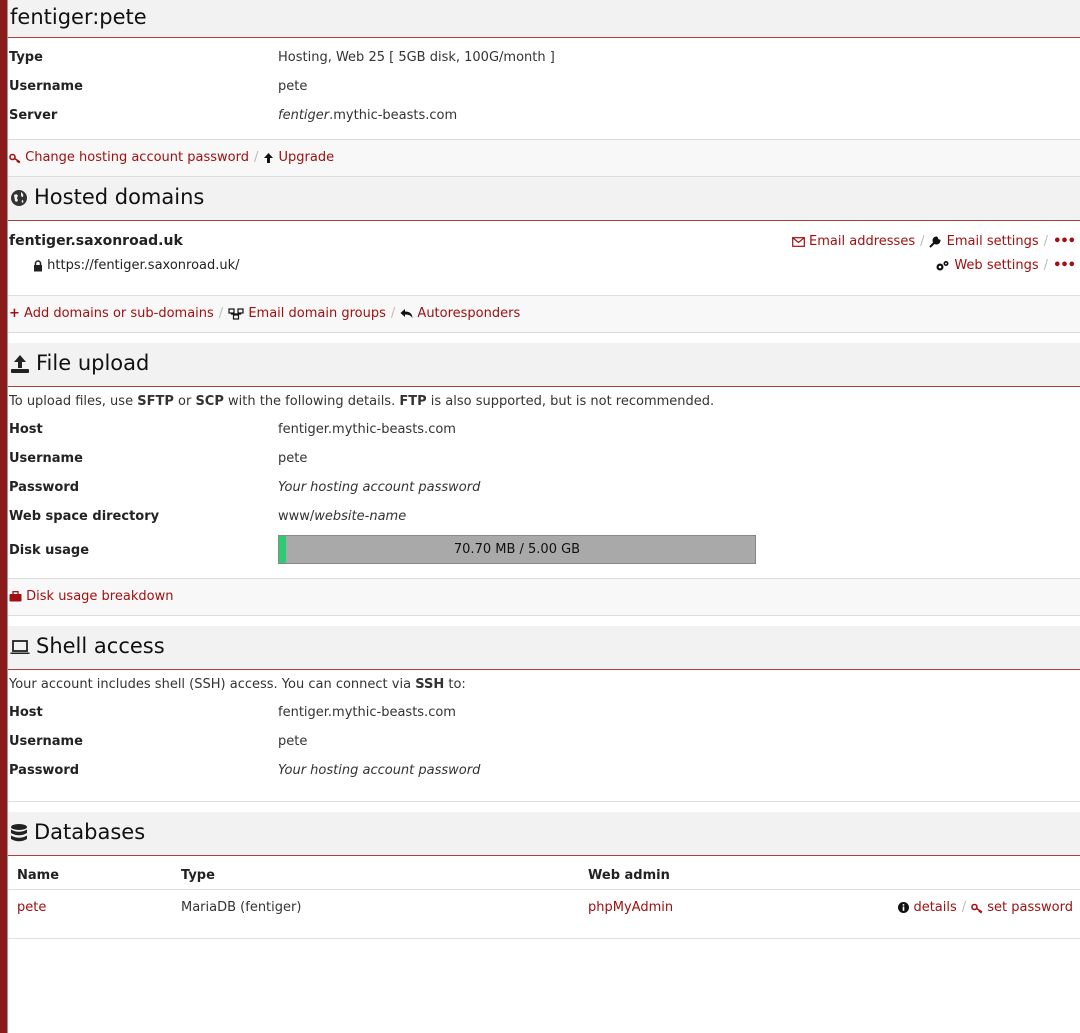 The height and width of the screenshot is (1033, 1080). I want to click on upload-icon, so click(20, 363).